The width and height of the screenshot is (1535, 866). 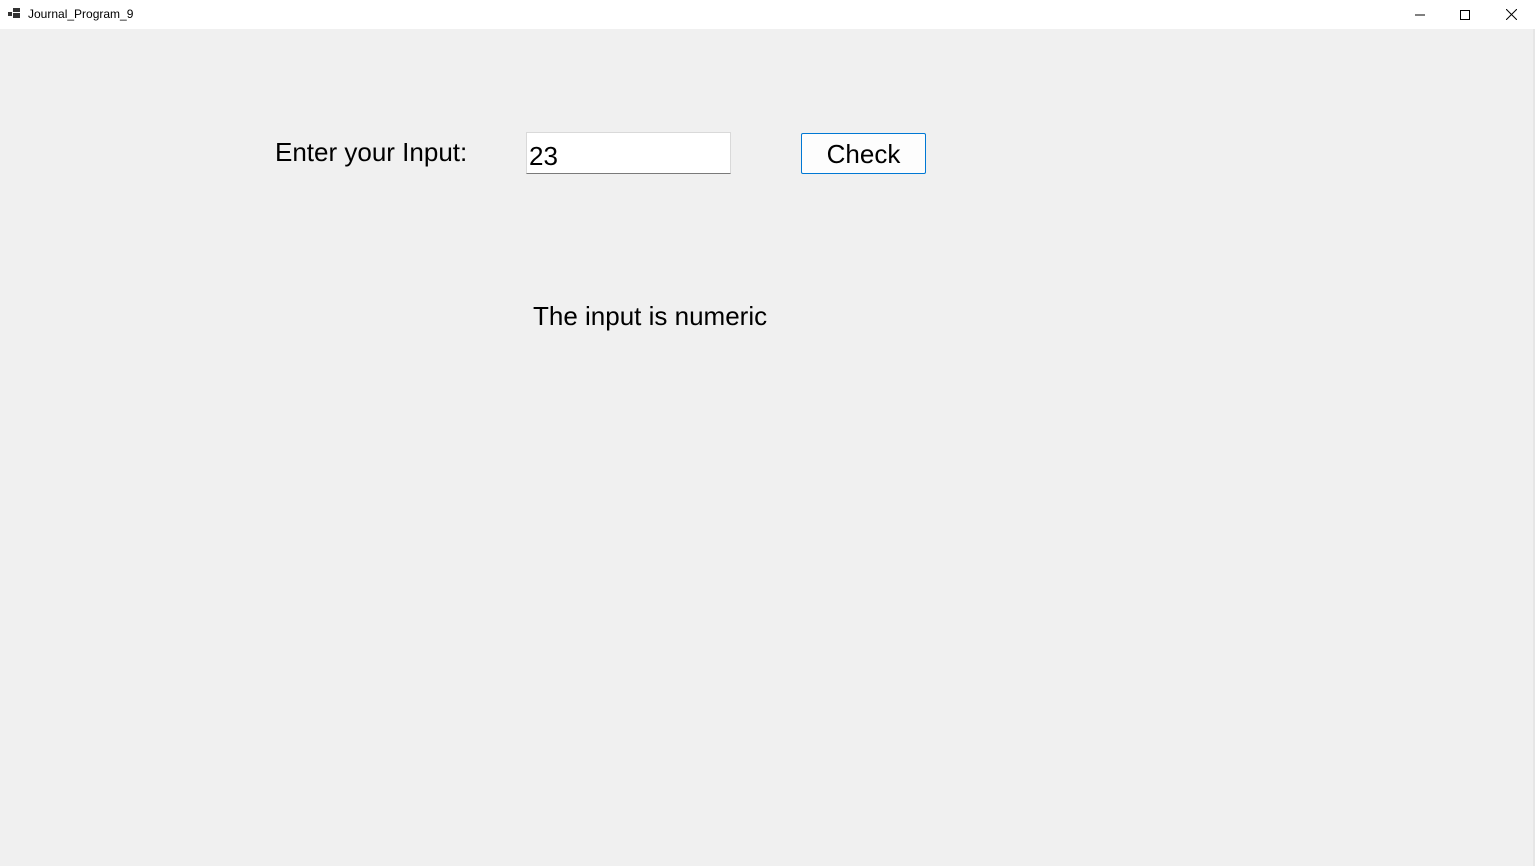 I want to click on maximize-icon, so click(x=1465, y=14).